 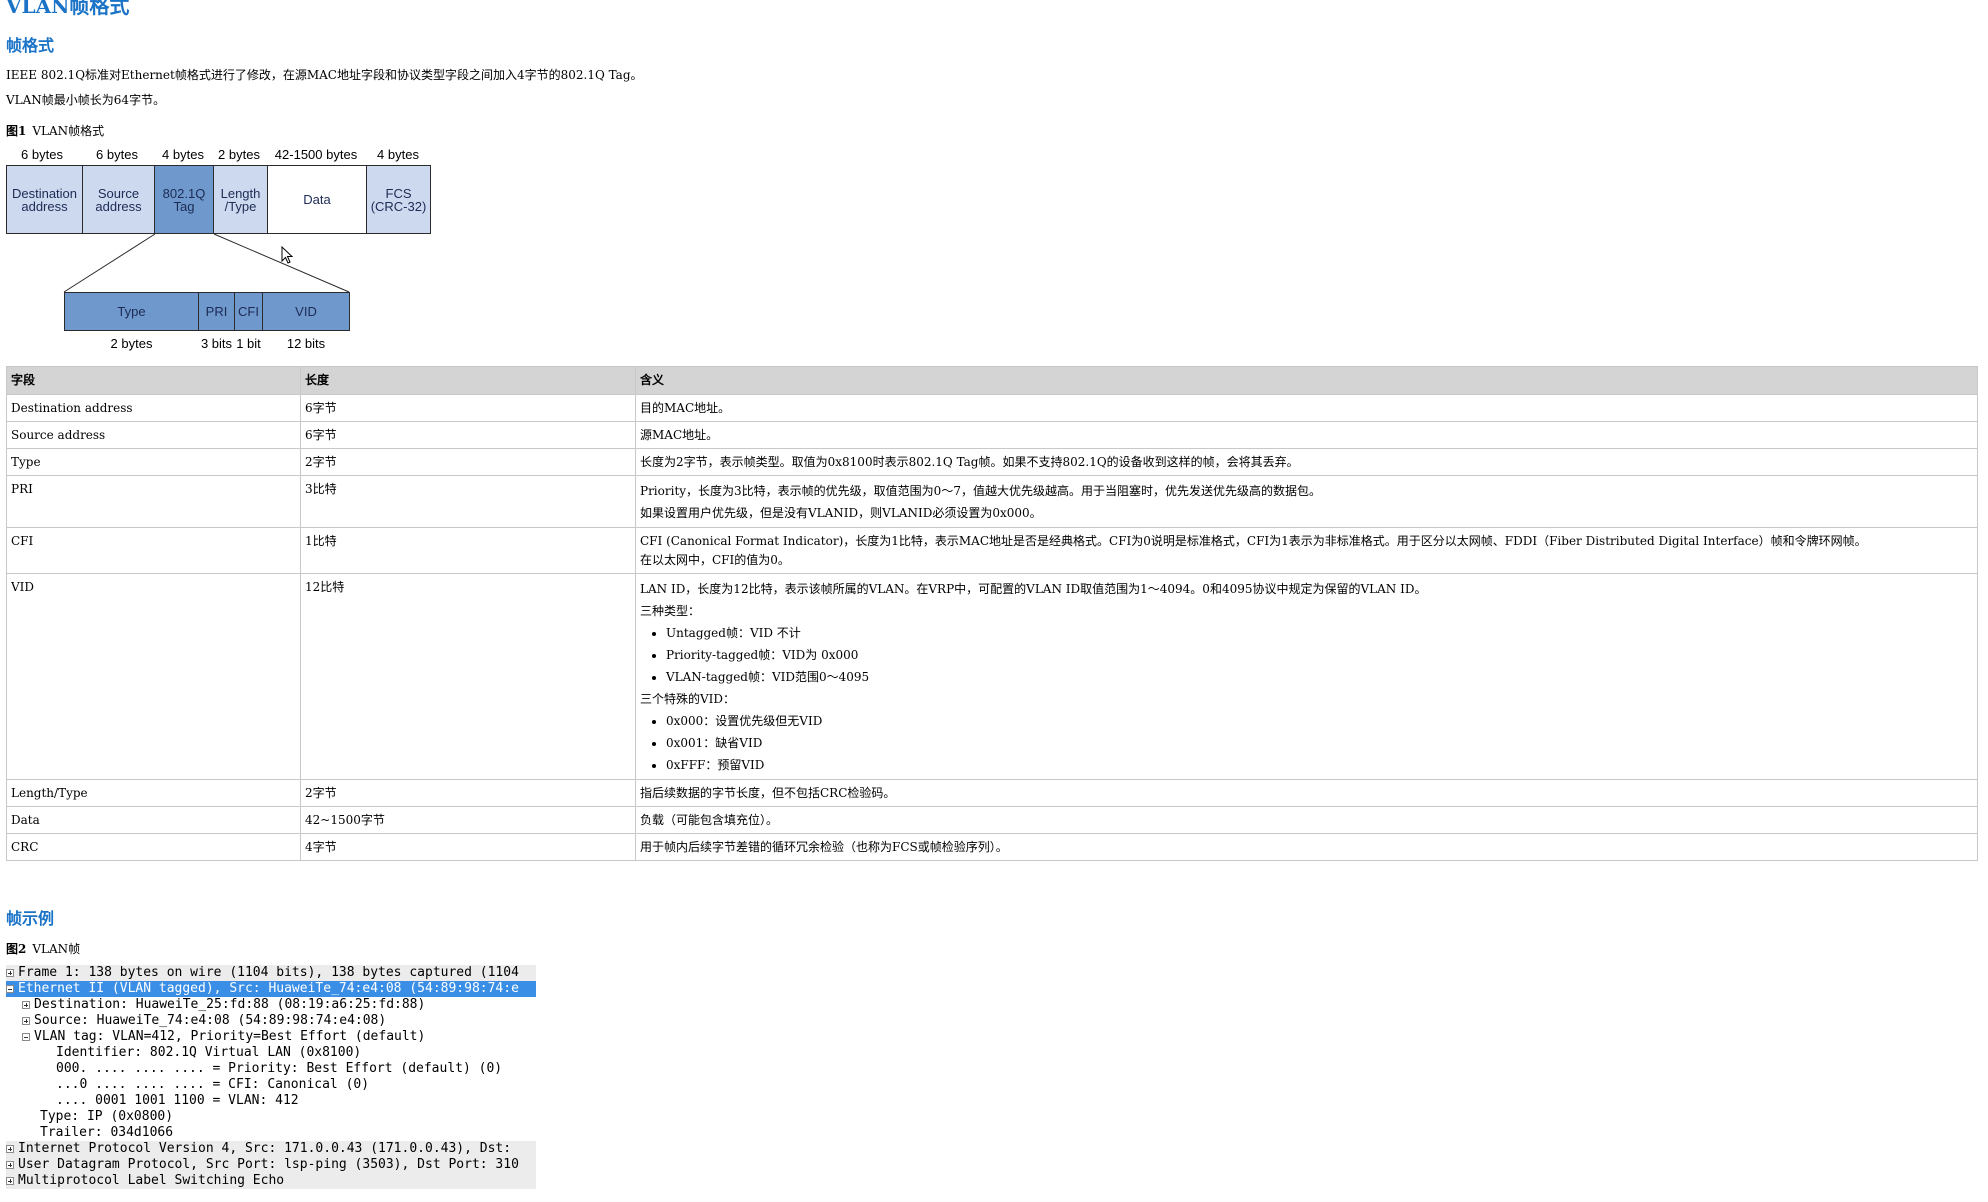 What do you see at coordinates (153, 550) in the screenshot?
I see `cell-field: CFI` at bounding box center [153, 550].